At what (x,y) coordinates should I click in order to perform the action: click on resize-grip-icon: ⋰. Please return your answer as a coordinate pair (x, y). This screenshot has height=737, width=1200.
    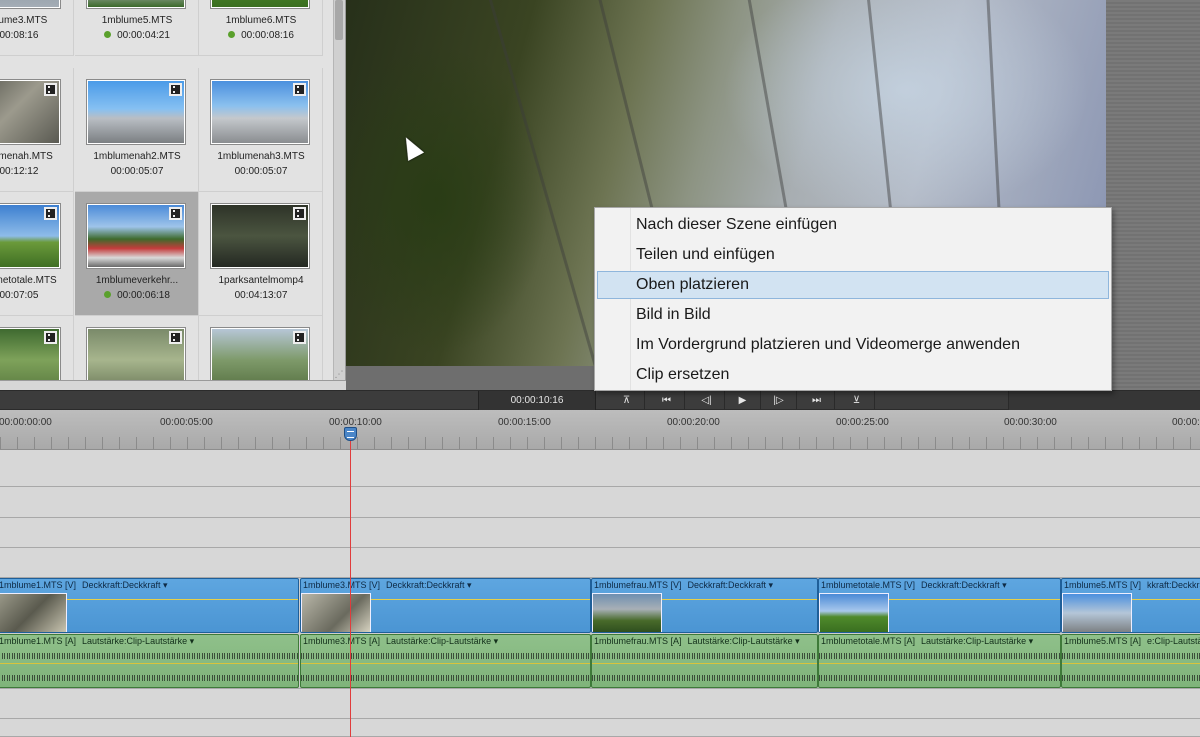
    Looking at the image, I should click on (339, 374).